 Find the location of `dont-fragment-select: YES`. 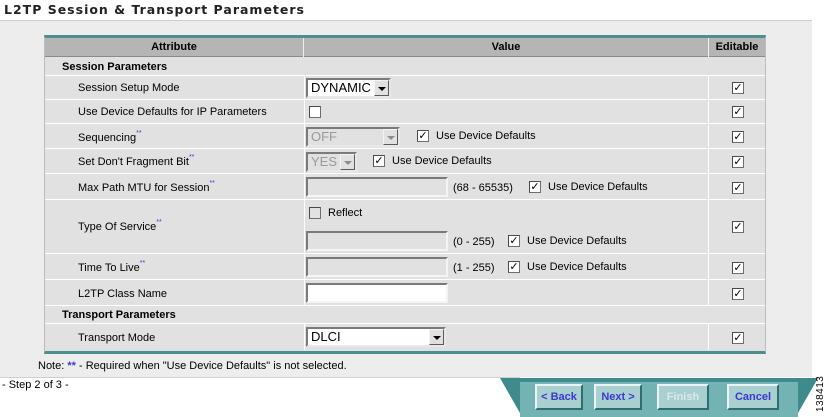

dont-fragment-select: YES is located at coordinates (331, 162).